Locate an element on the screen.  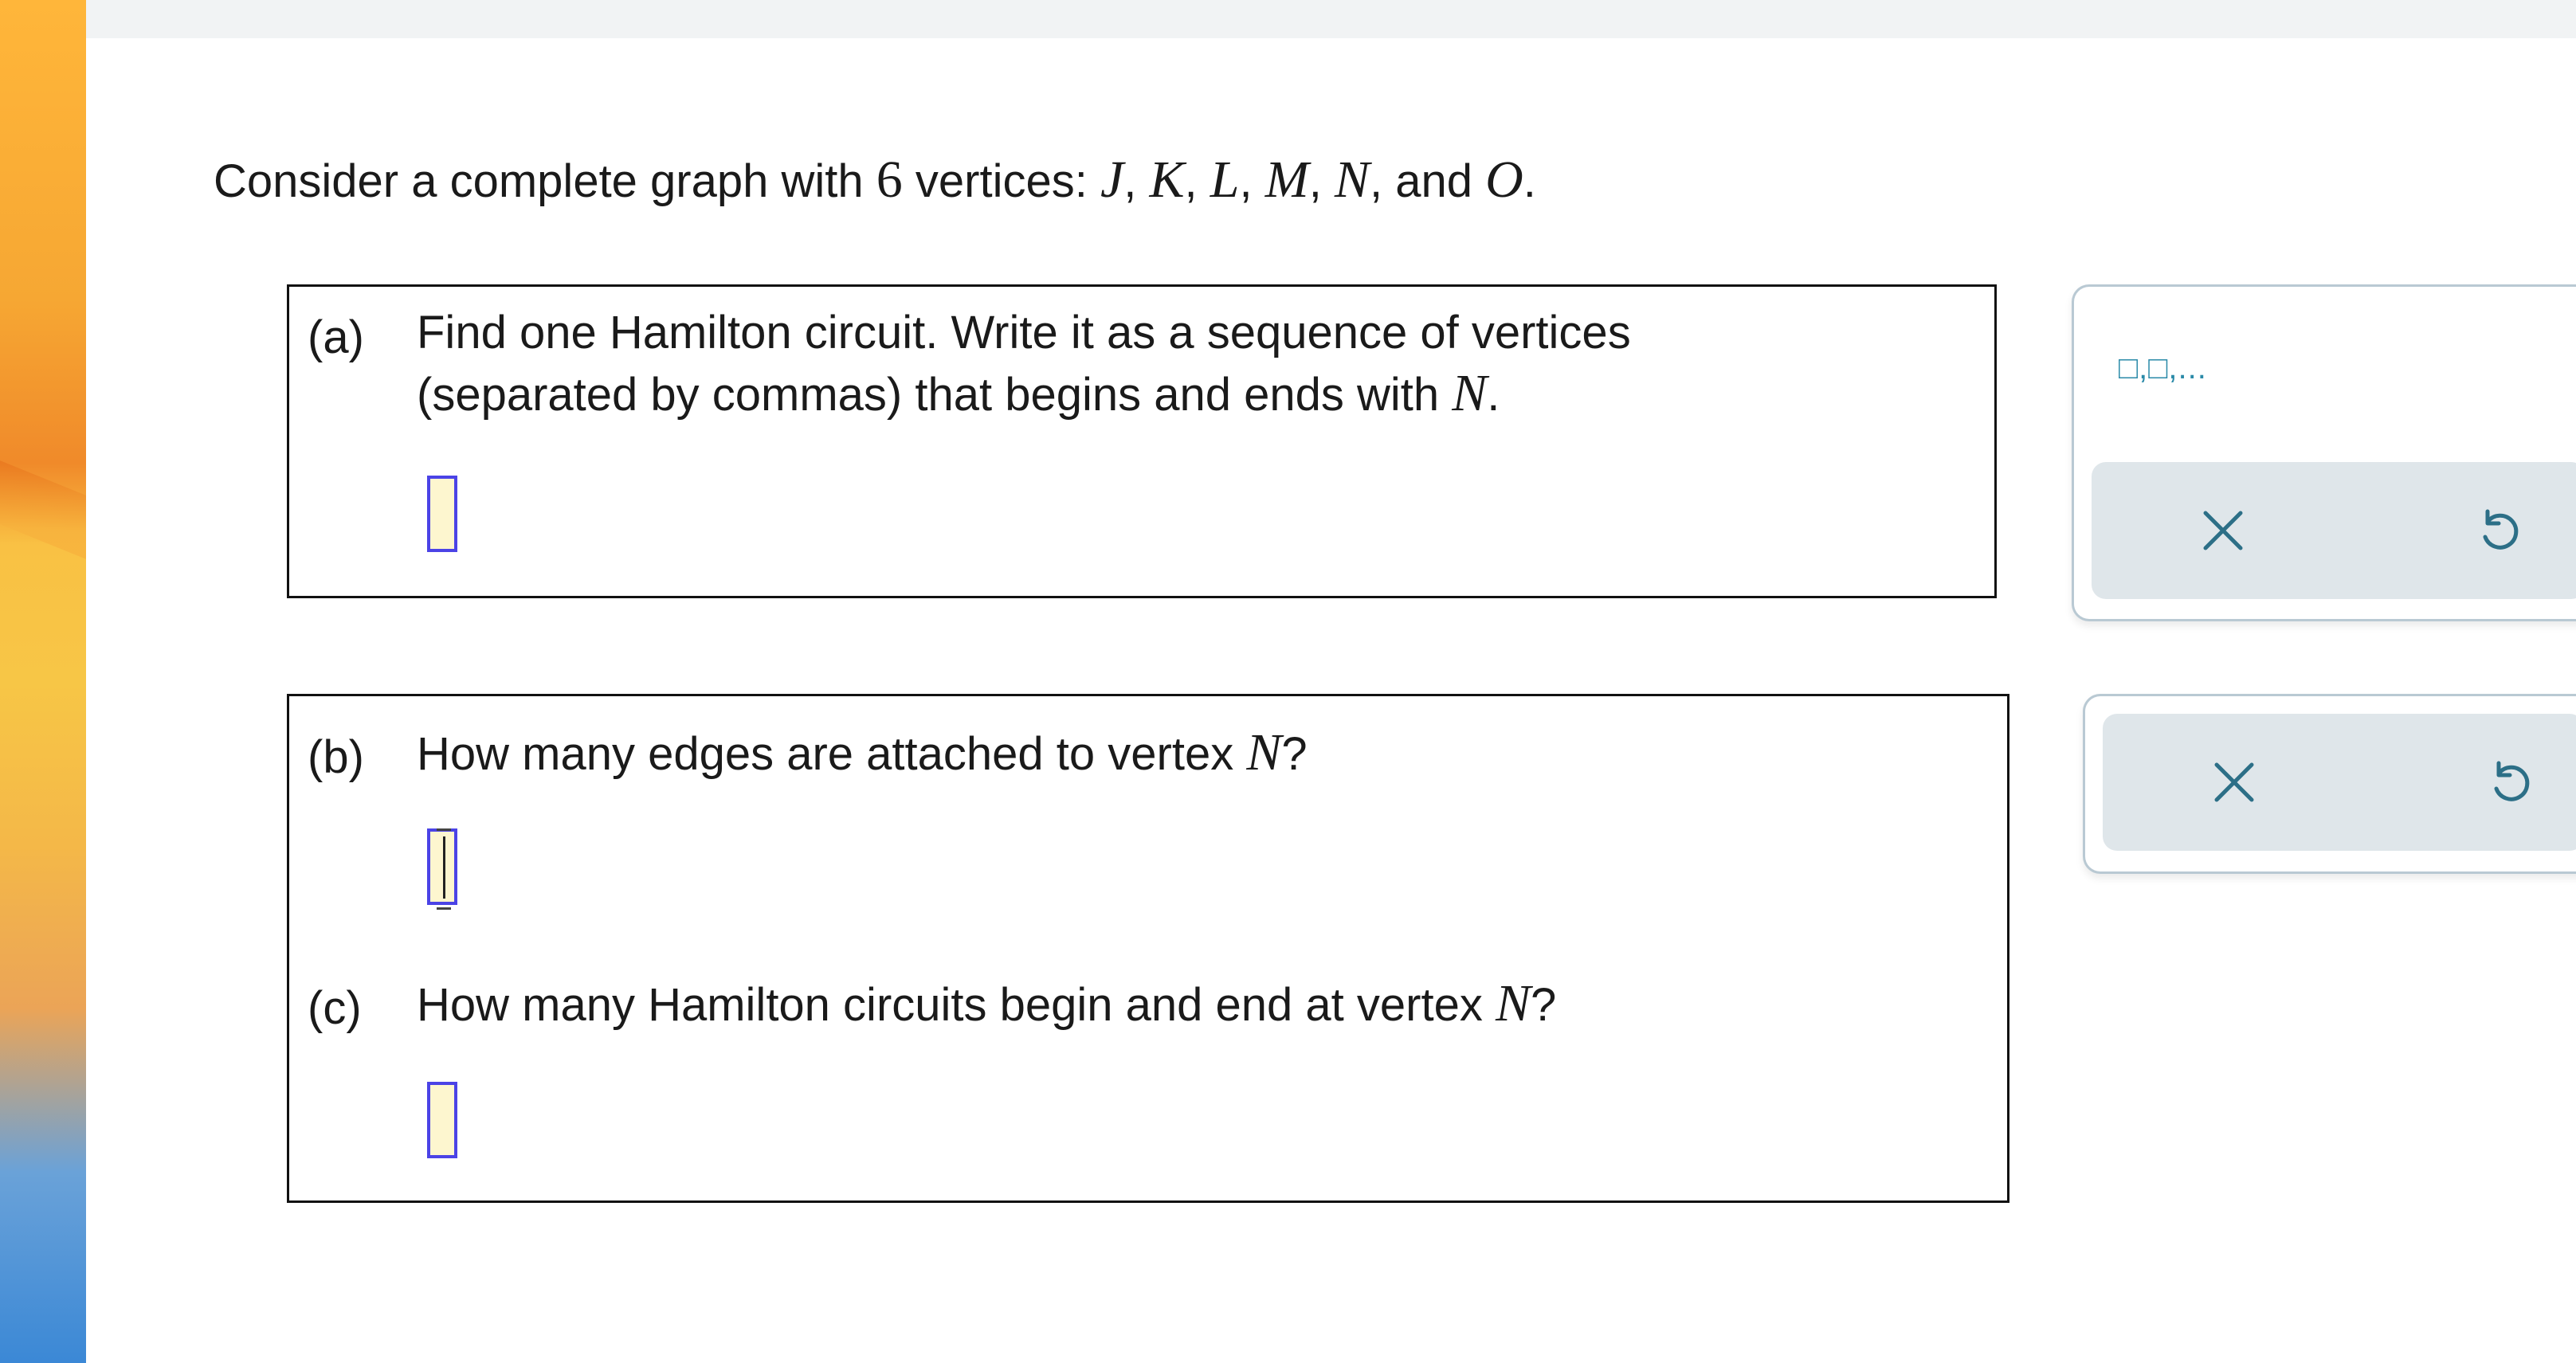
desktop-wallpaper is located at coordinates (43, 681).